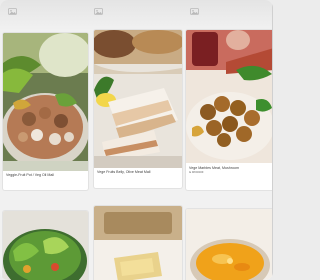 This screenshot has height=280, width=320. What do you see at coordinates (136, 15) in the screenshot?
I see `top-bar` at bounding box center [136, 15].